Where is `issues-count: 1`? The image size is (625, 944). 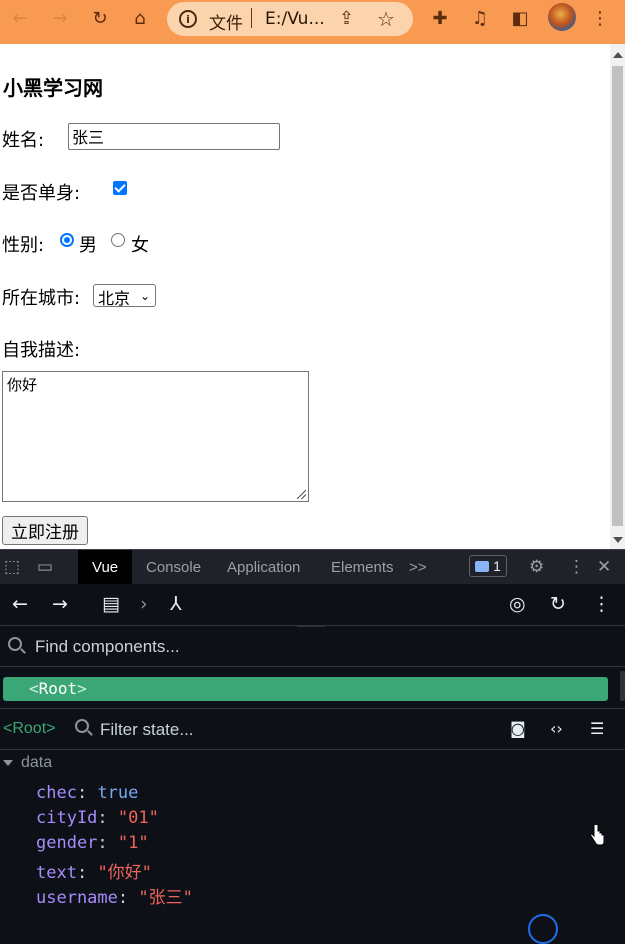
issues-count: 1 is located at coordinates (497, 566).